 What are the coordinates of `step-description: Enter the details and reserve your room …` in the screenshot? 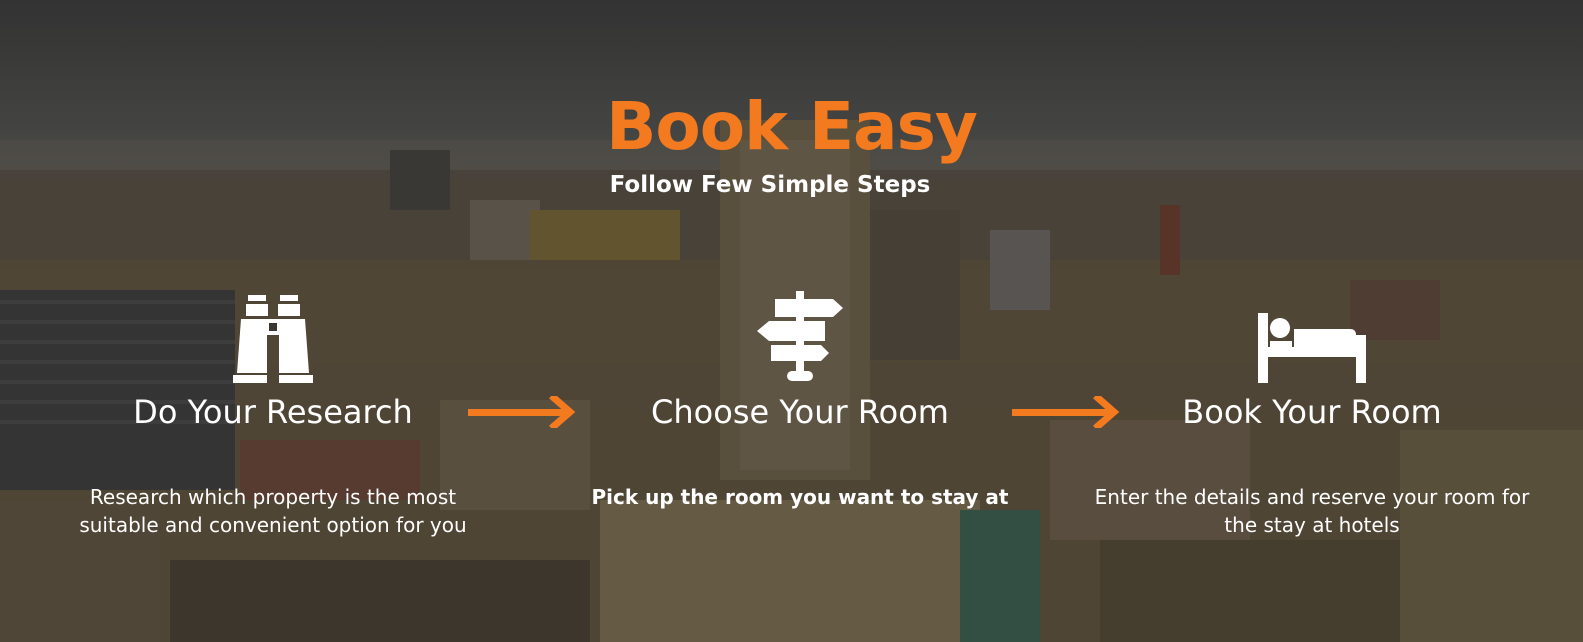 It's located at (1312, 511).